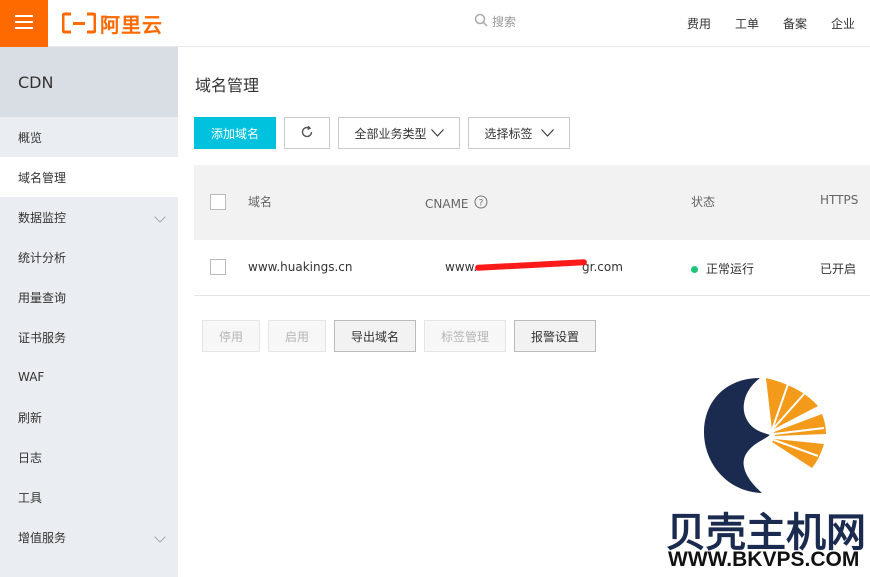 The width and height of the screenshot is (870, 577). Describe the element at coordinates (795, 23) in the screenshot. I see `nav-icp: 备案` at that location.